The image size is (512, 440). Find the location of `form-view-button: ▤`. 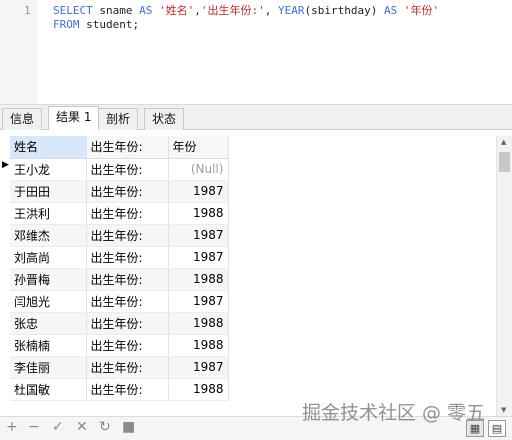

form-view-button: ▤ is located at coordinates (497, 428).